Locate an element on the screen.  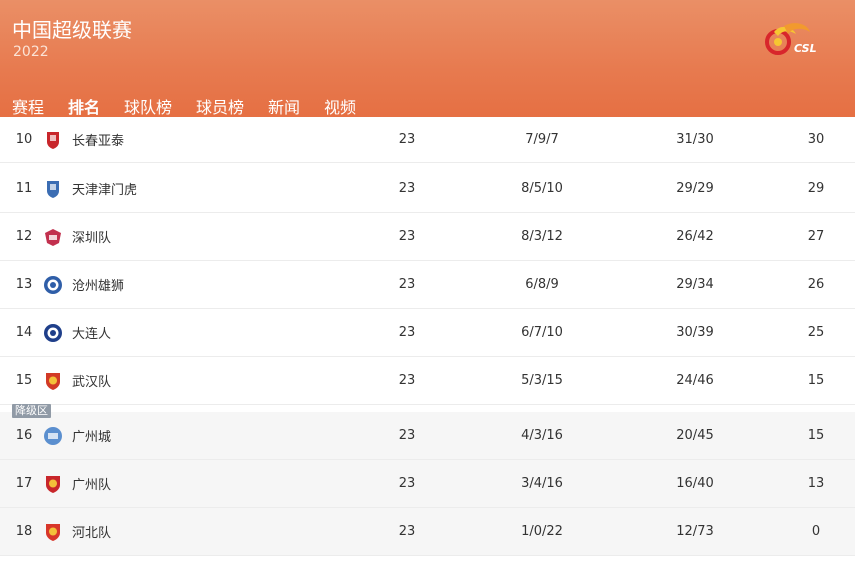
team-name: 广州城 is located at coordinates (91, 435).